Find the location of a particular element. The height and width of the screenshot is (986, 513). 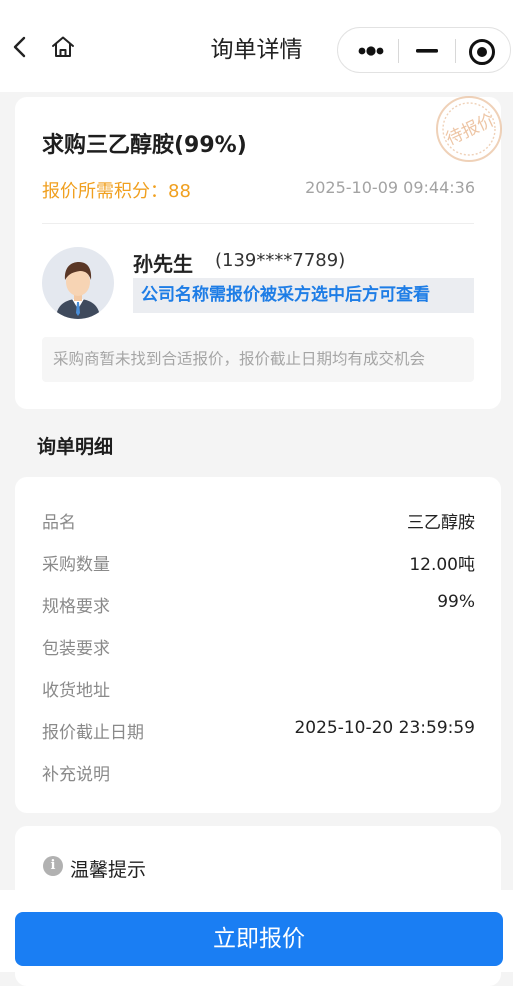

close-circle-icon is located at coordinates (482, 52).